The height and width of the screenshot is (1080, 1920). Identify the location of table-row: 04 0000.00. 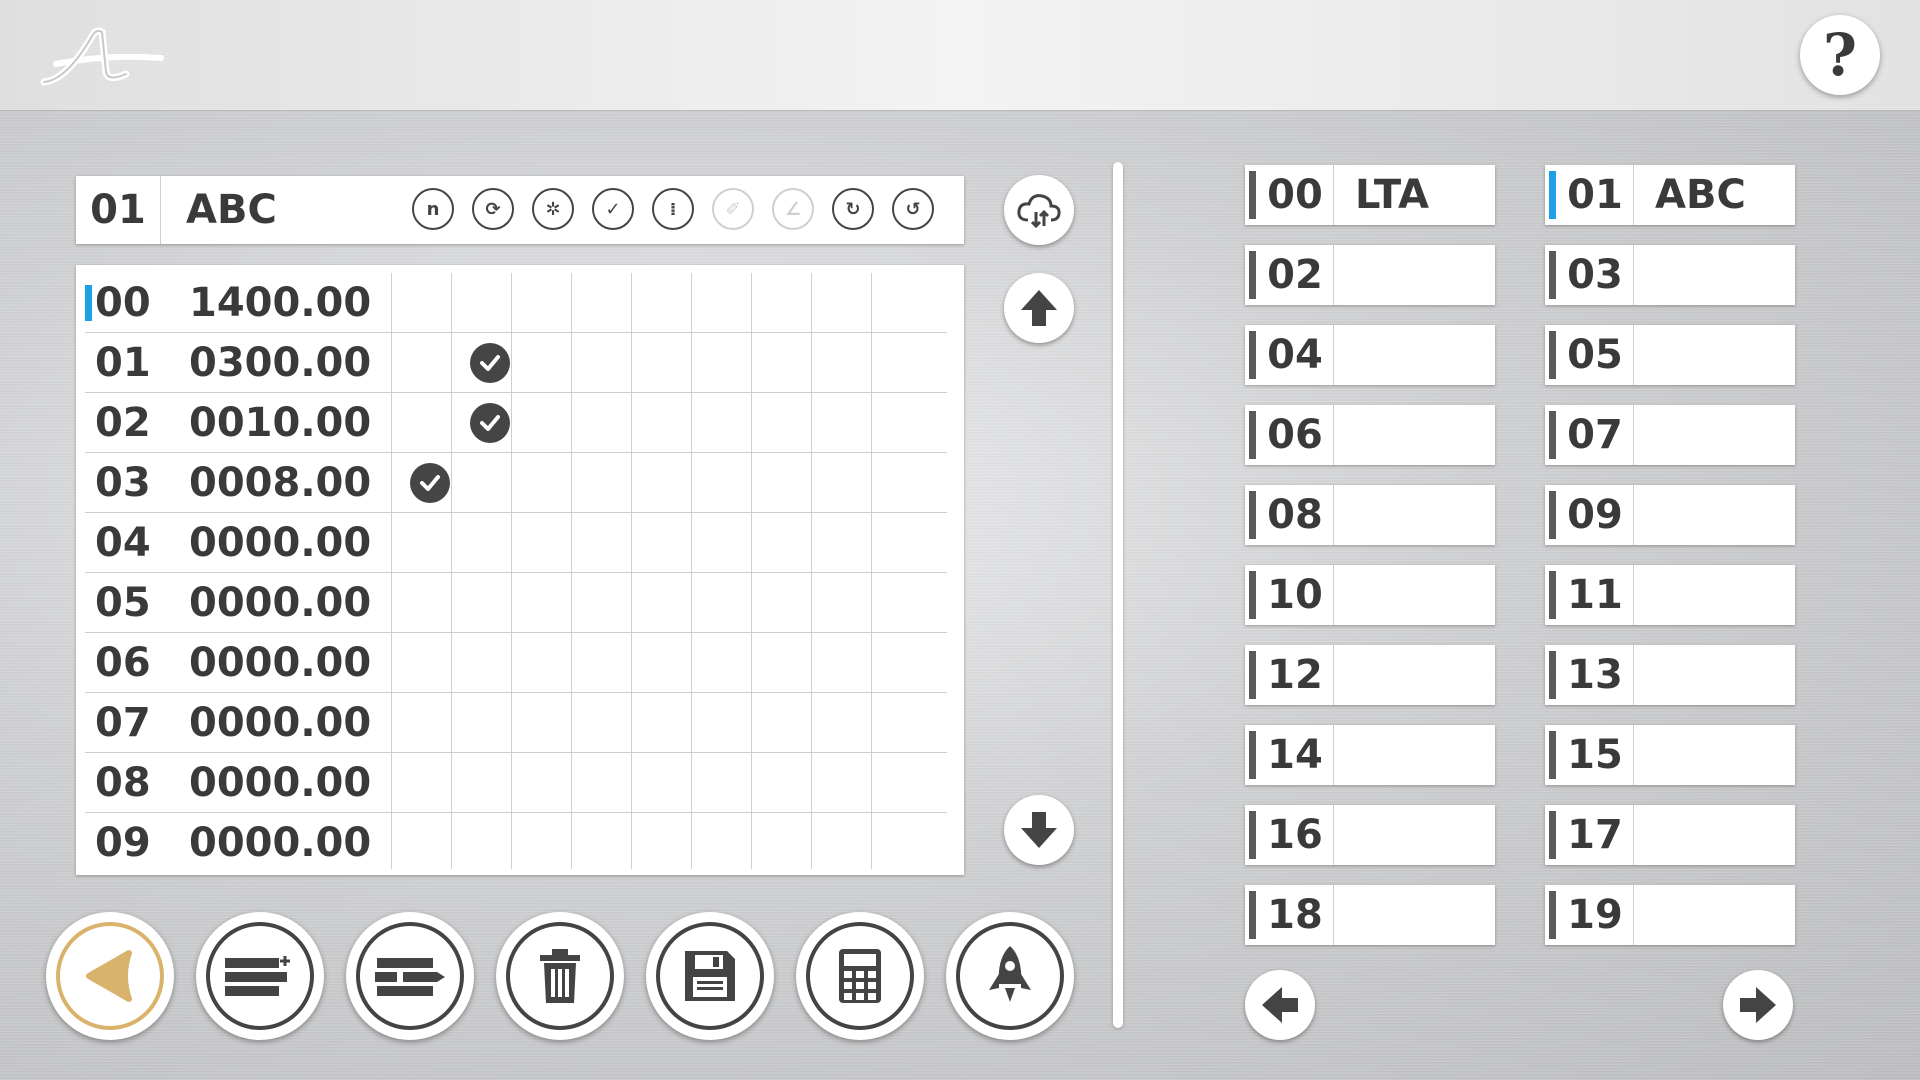
(516, 543).